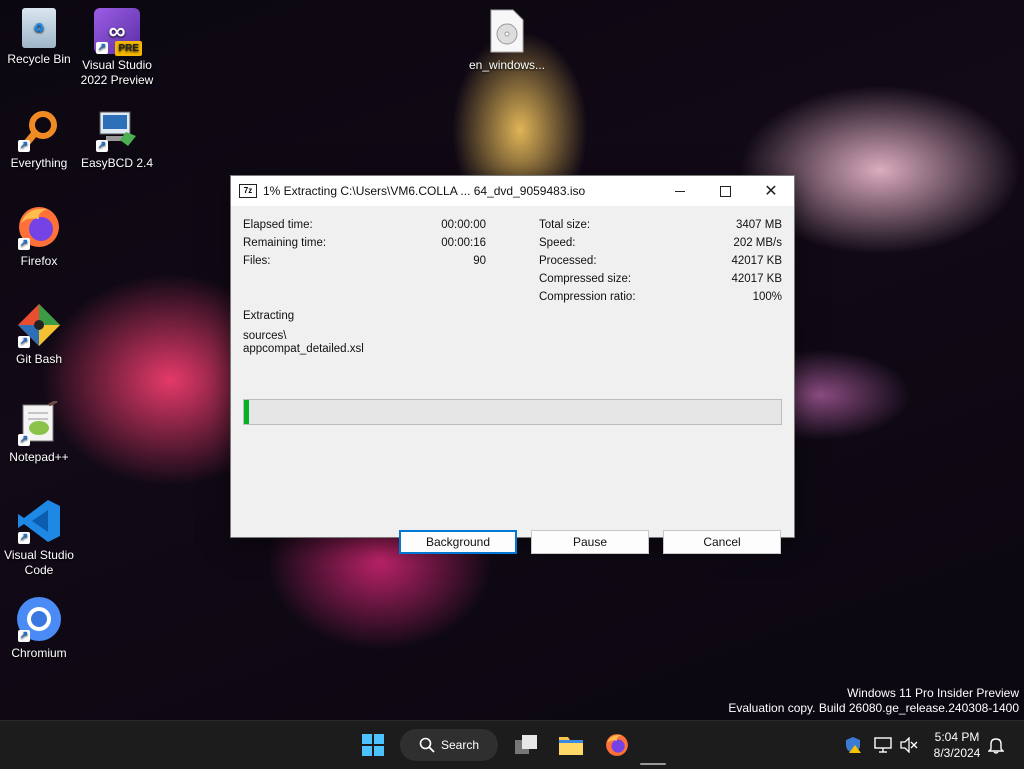 This screenshot has width=1024, height=769. I want to click on desktop-icon-label: Chromium, so click(39, 653).